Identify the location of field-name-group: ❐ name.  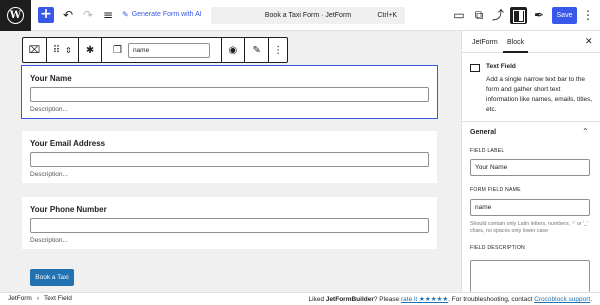
(162, 50).